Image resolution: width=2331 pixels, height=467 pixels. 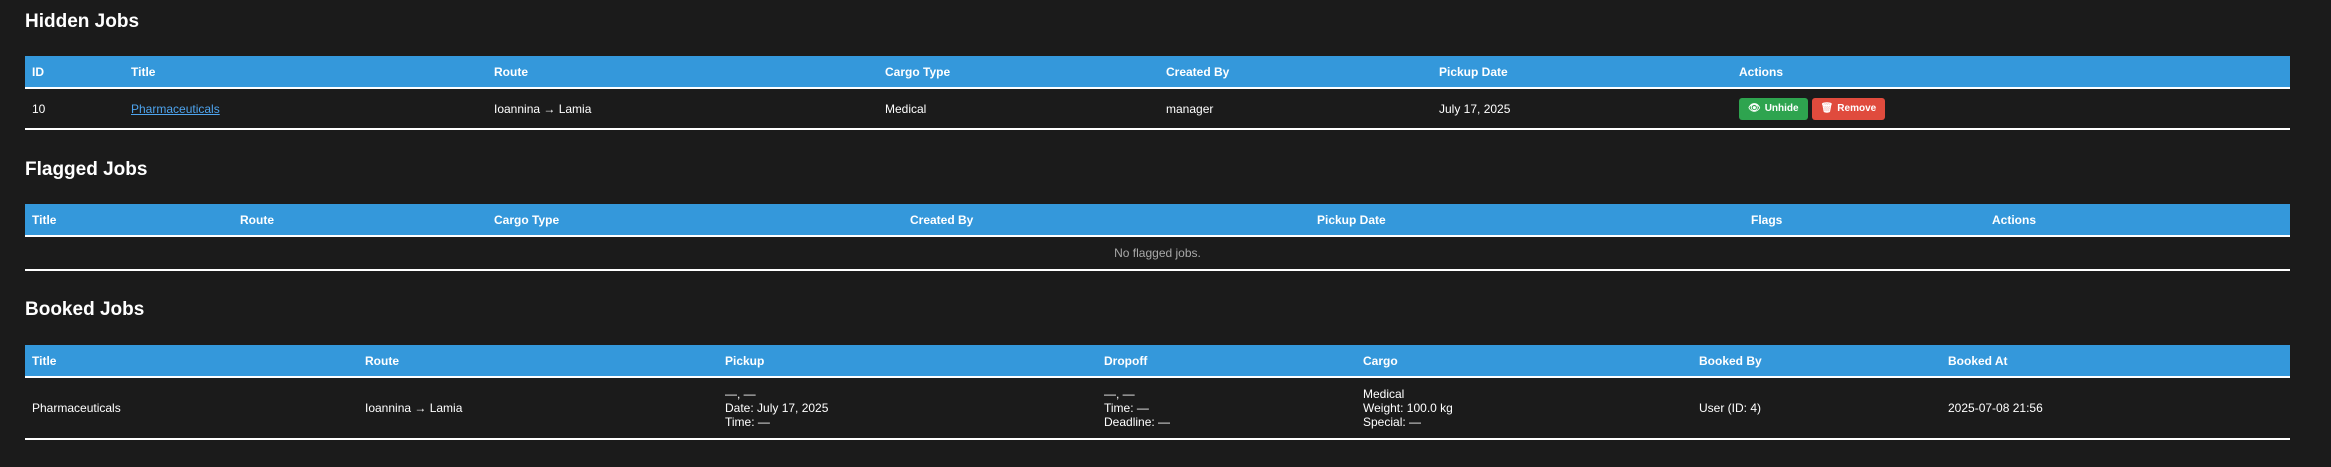 What do you see at coordinates (1816, 361) in the screenshot?
I see `column-header-booked-by: Booked By` at bounding box center [1816, 361].